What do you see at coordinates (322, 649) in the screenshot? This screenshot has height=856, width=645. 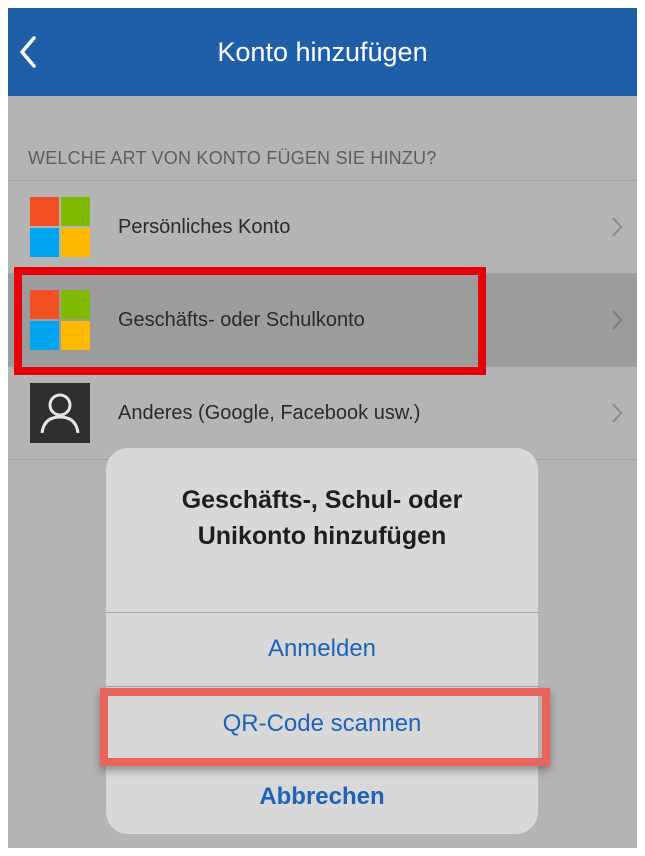 I see `sign-in-button: Anmelden` at bounding box center [322, 649].